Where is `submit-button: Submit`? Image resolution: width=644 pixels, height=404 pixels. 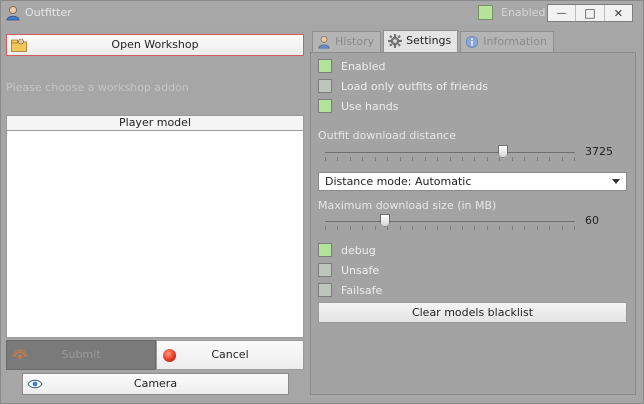 submit-button: Submit is located at coordinates (81, 355).